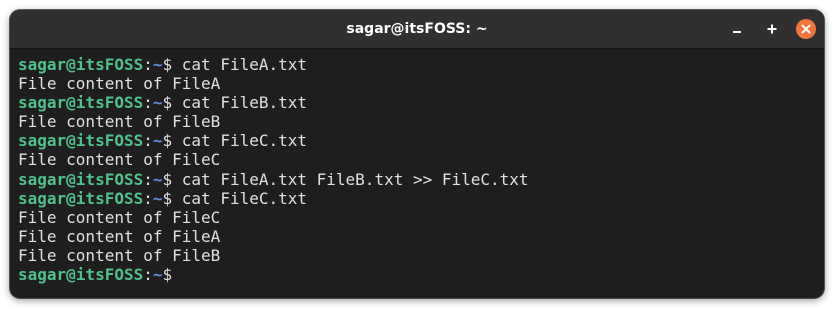 This screenshot has height=310, width=836. Describe the element at coordinates (244, 64) in the screenshot. I see `command-text: cat FileA.txt` at that location.